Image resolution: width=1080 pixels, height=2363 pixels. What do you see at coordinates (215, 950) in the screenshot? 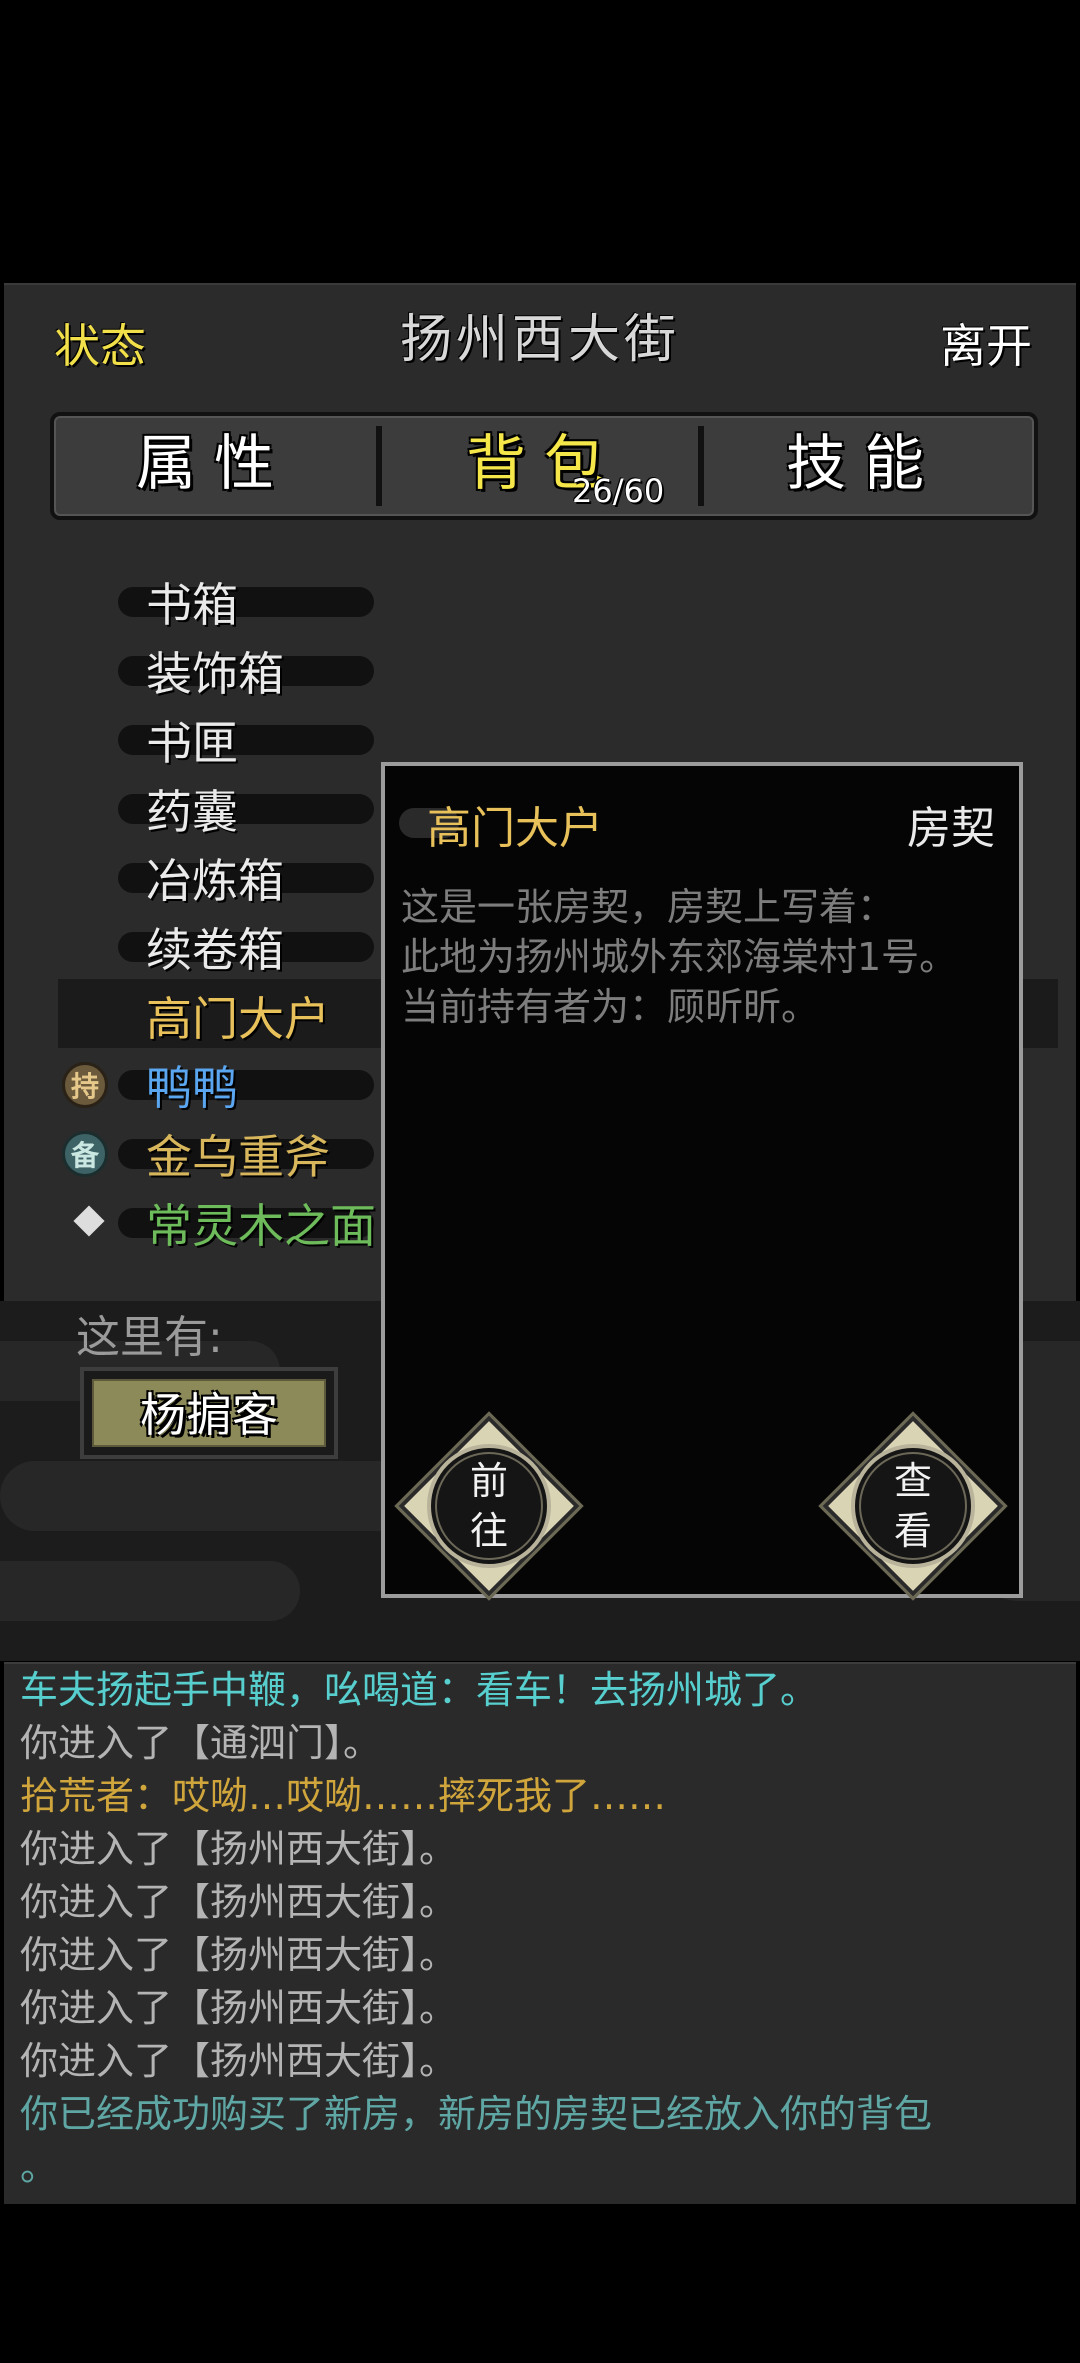
I see `item-name: 续卷箱` at bounding box center [215, 950].